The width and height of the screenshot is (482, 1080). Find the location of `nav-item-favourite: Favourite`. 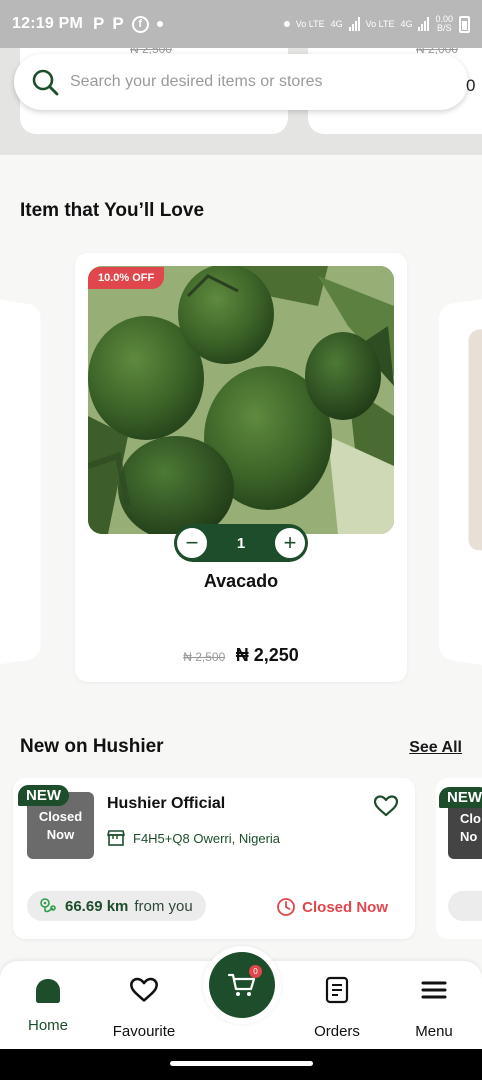

nav-item-favourite: Favourite is located at coordinates (144, 1005).